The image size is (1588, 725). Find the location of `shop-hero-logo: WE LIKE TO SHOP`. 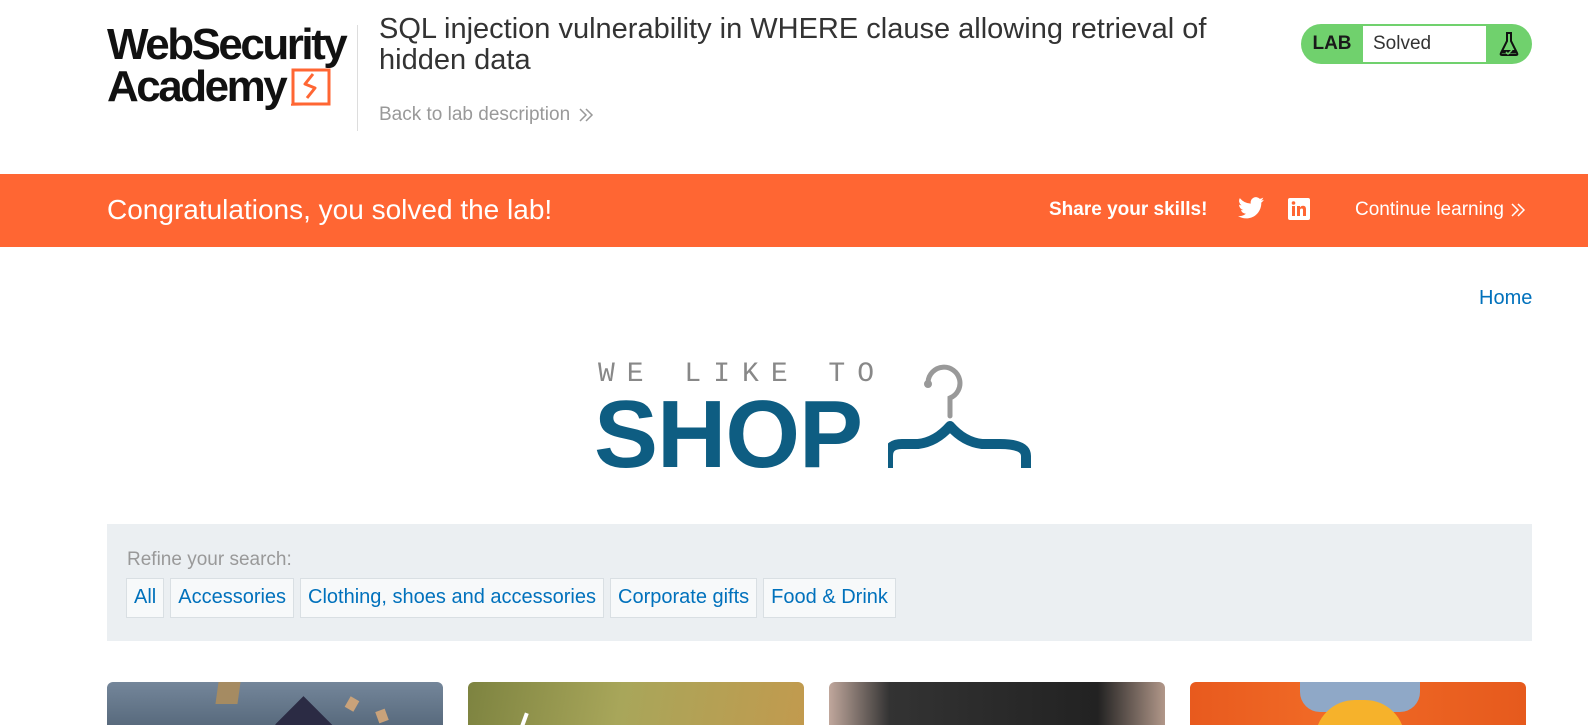

shop-hero-logo: WE LIKE TO SHOP is located at coordinates (816, 420).